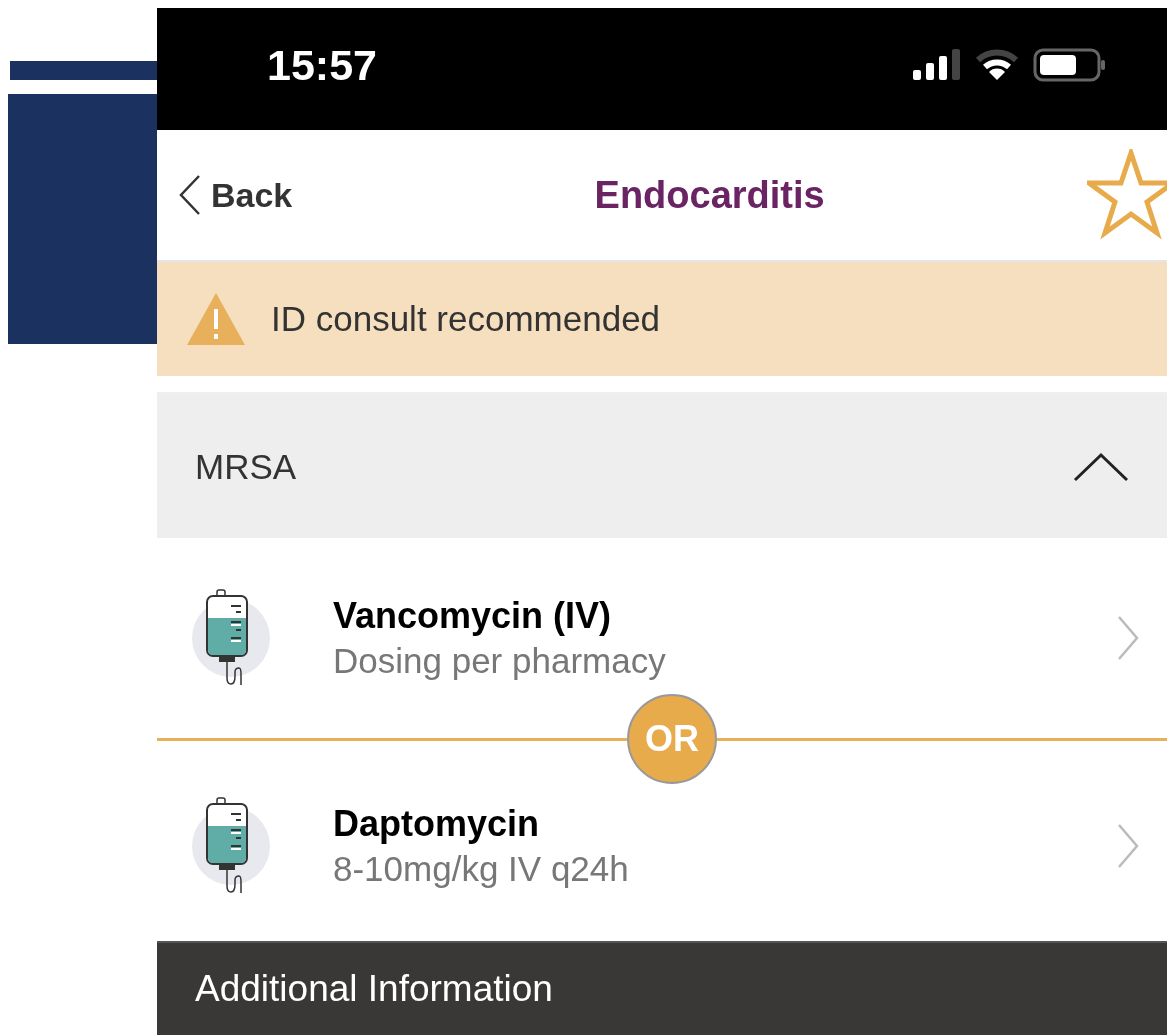 This screenshot has width=1167, height=1035. I want to click on drug-name: Vancomycin (IV), so click(473, 616).